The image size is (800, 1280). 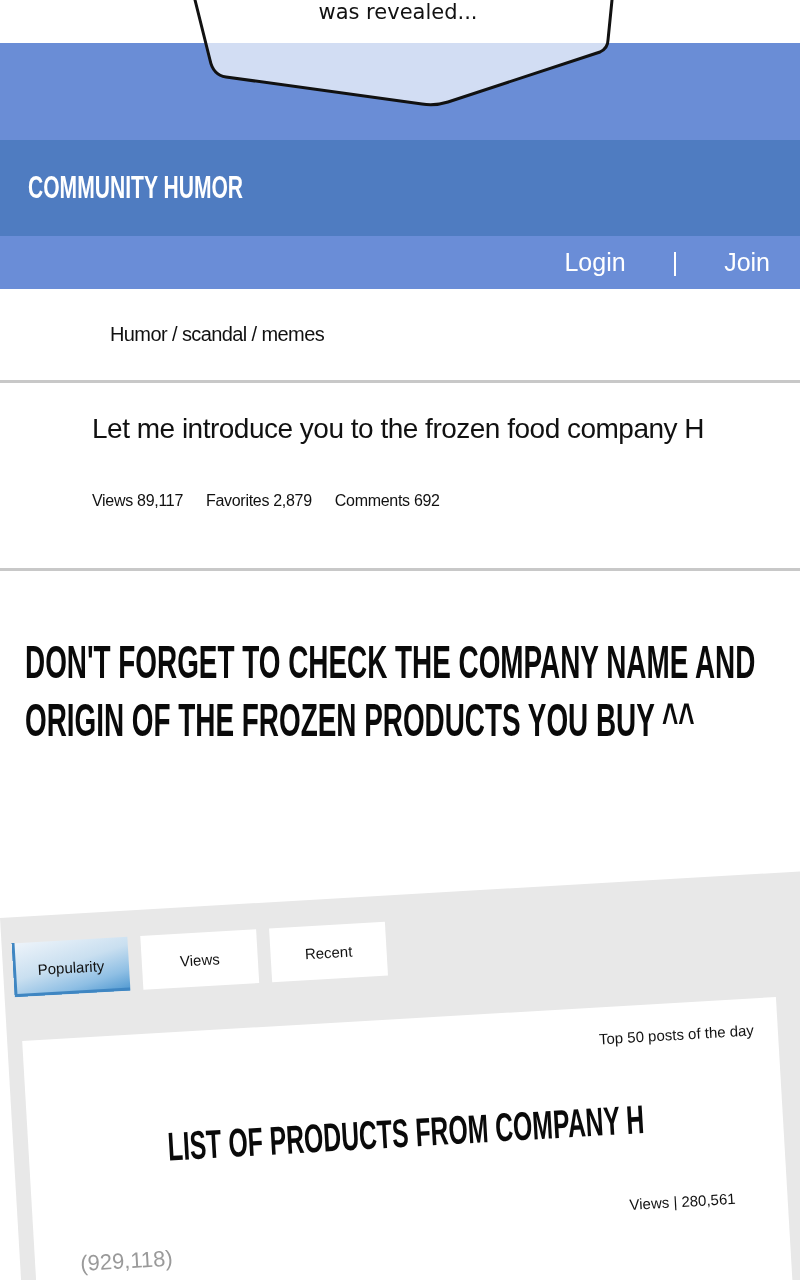 I want to click on post-stat: Views 89,117, so click(x=137, y=501).